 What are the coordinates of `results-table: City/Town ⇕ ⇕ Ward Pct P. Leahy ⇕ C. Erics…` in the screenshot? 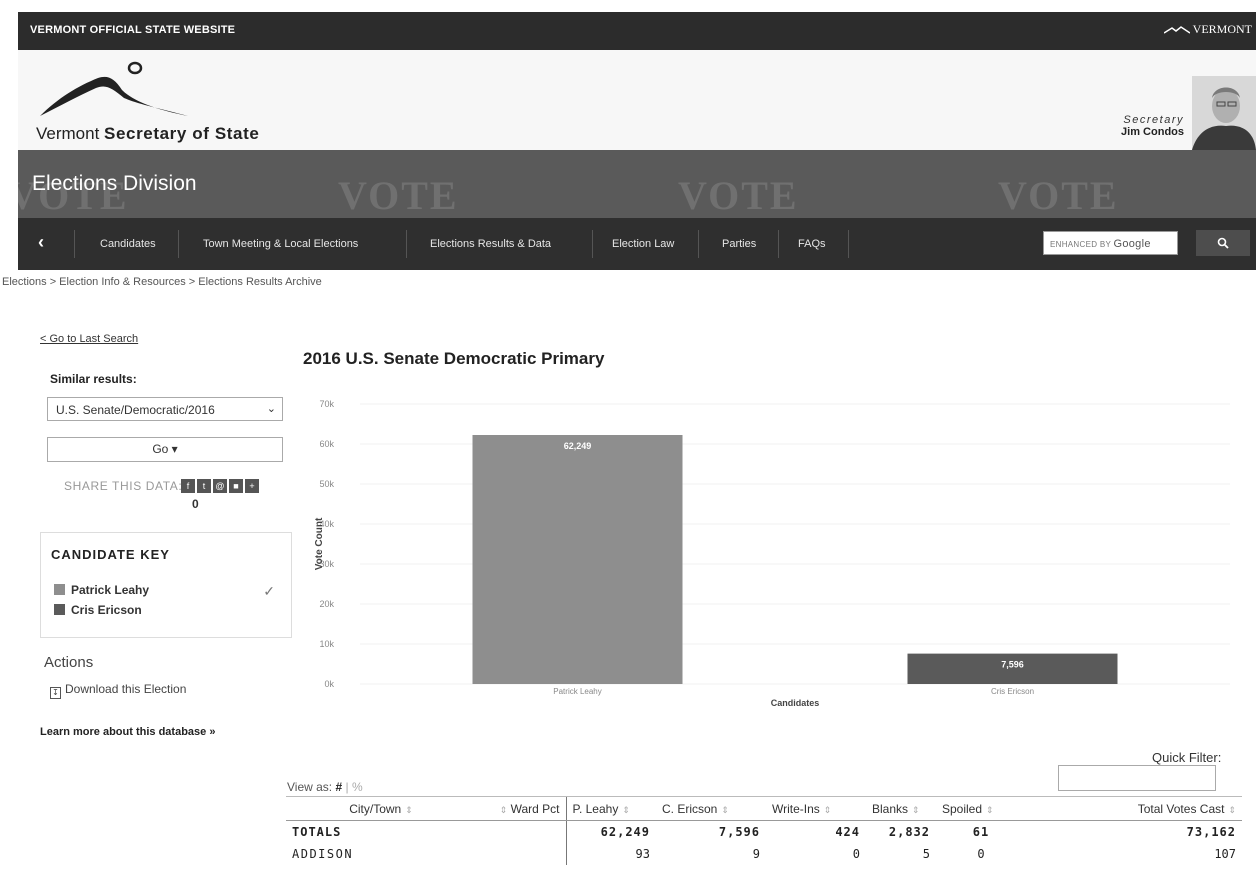 It's located at (764, 830).